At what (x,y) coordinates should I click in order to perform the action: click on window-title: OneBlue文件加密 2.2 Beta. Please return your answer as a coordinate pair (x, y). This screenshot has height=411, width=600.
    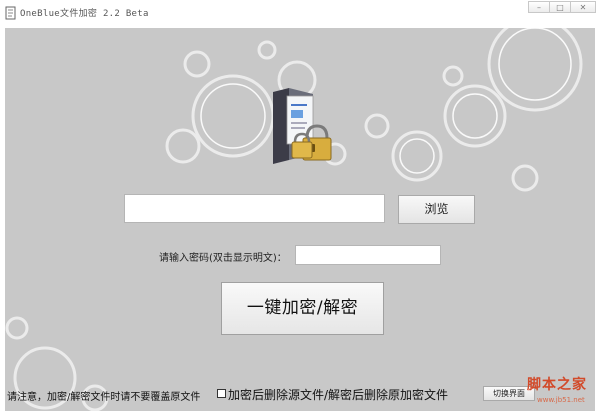
    Looking at the image, I should click on (84, 14).